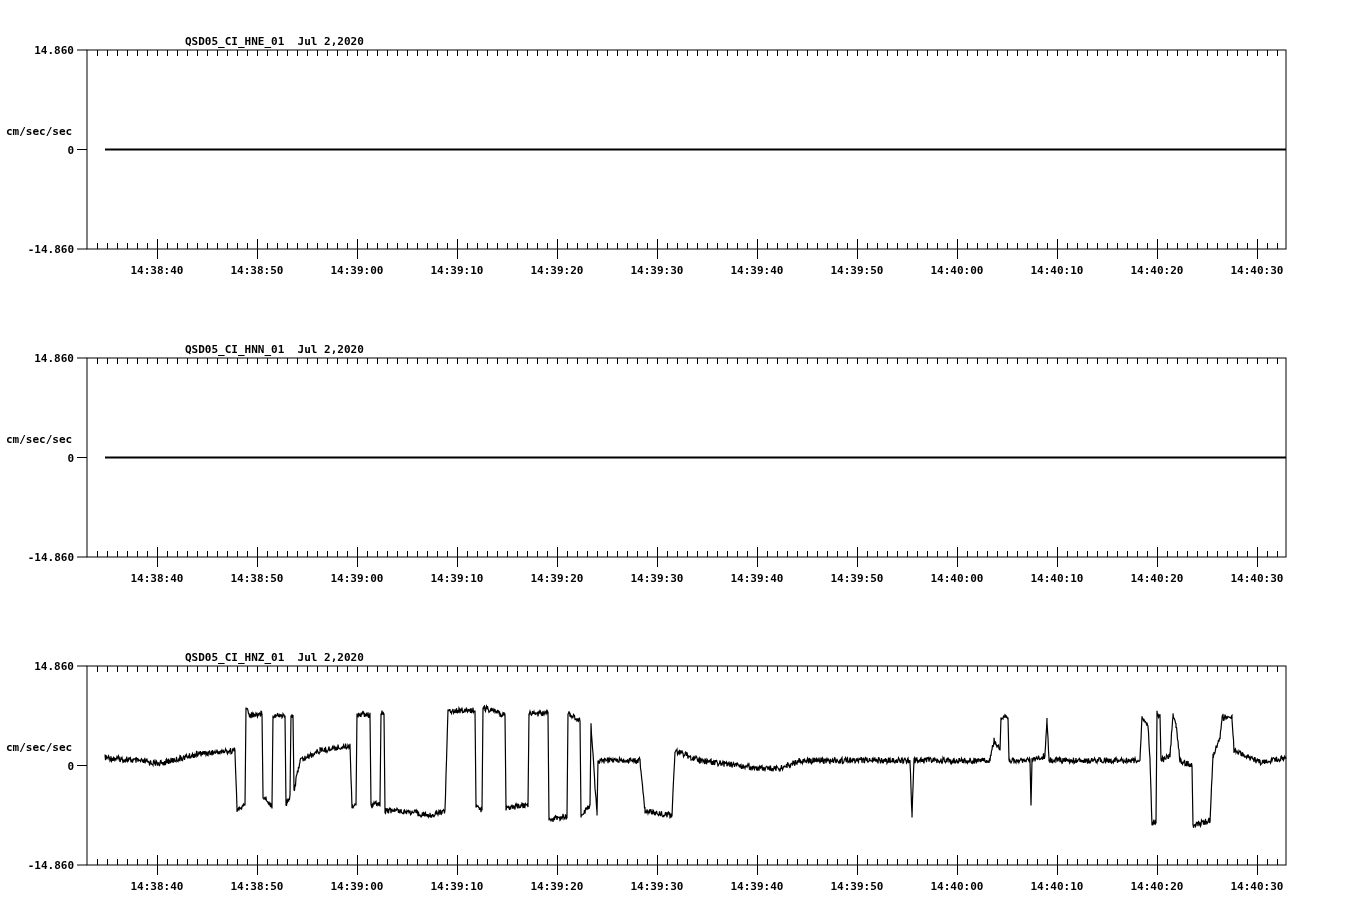 The image size is (1358, 924). I want to click on plot-title: QSD05_CI_HNN_01 Jul 2,2020, so click(274, 349).